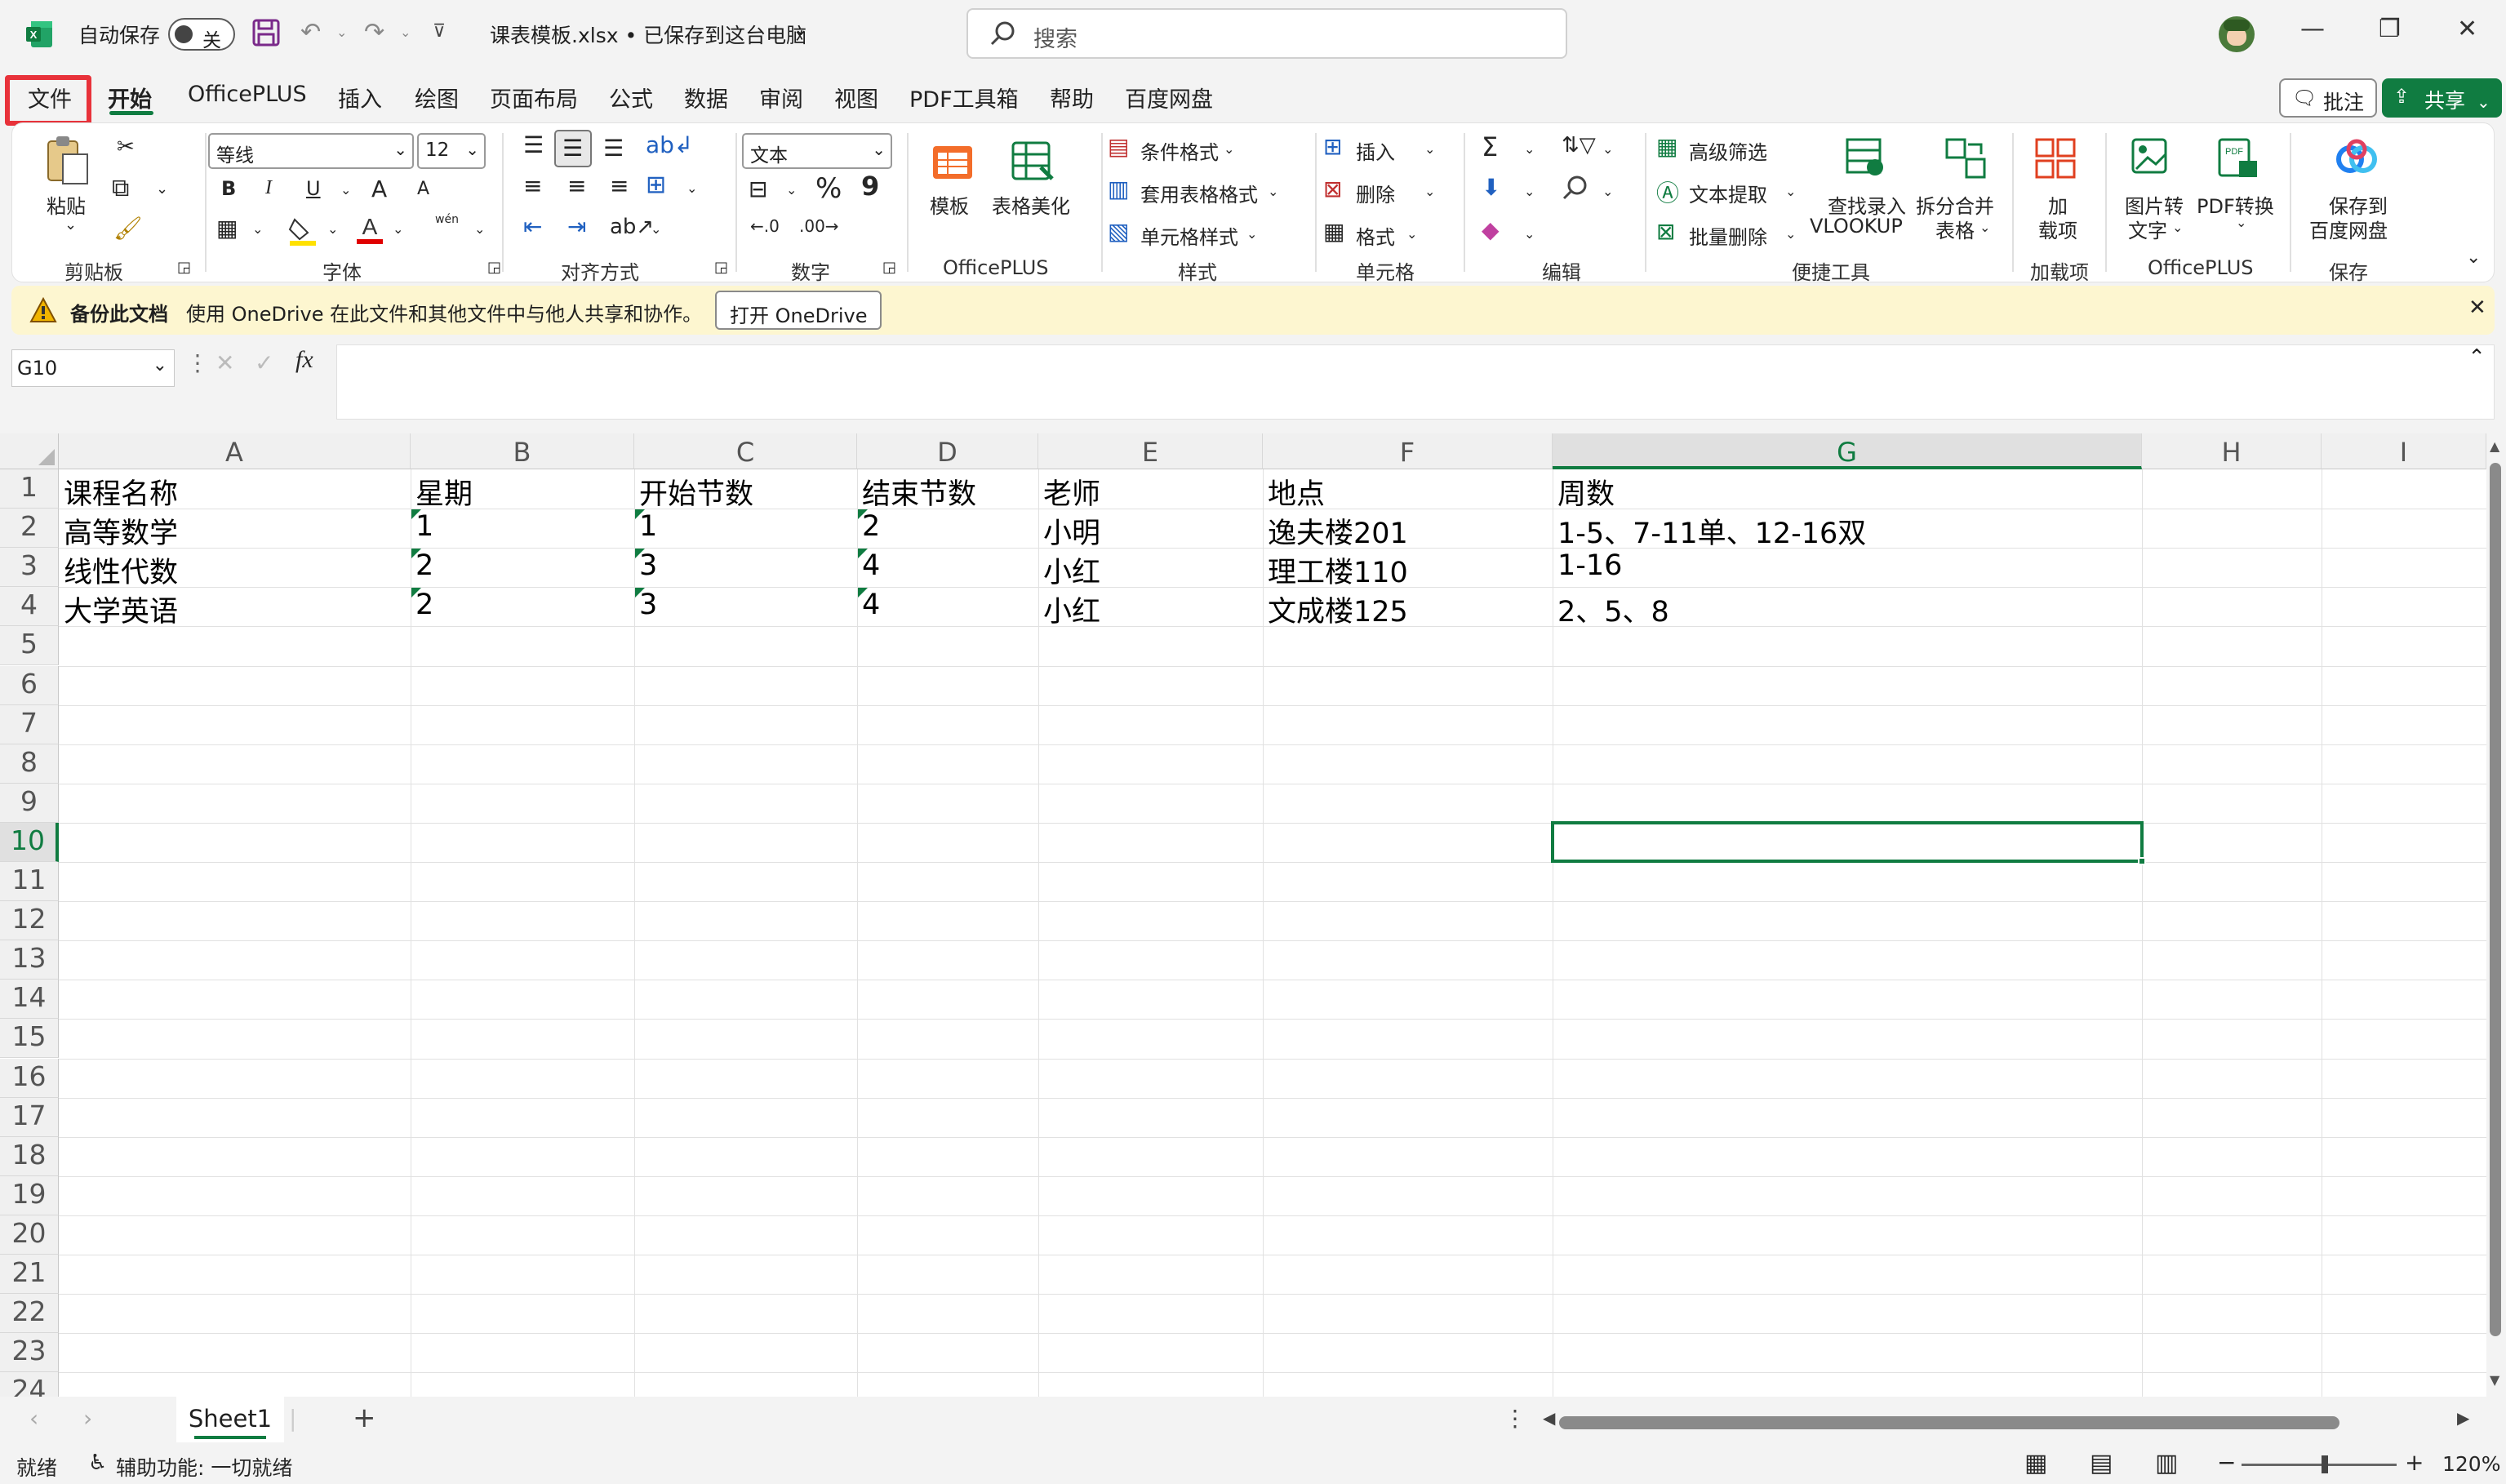  I want to click on formula-input: ⌃, so click(1416, 382).